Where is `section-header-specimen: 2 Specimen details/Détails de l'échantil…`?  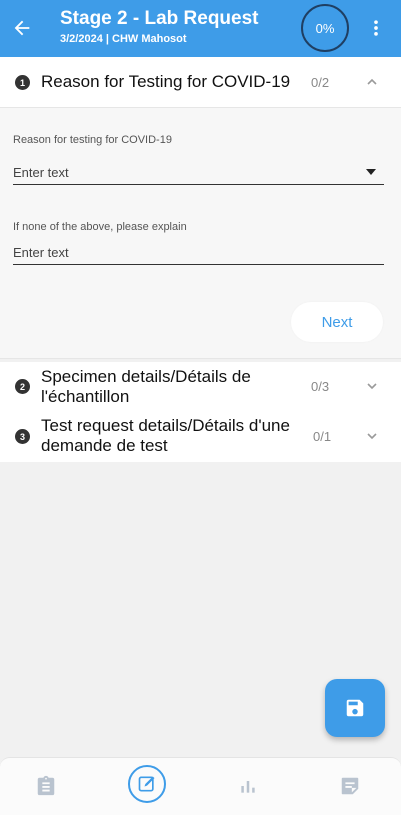 section-header-specimen: 2 Specimen details/Détails de l'échantil… is located at coordinates (200, 386).